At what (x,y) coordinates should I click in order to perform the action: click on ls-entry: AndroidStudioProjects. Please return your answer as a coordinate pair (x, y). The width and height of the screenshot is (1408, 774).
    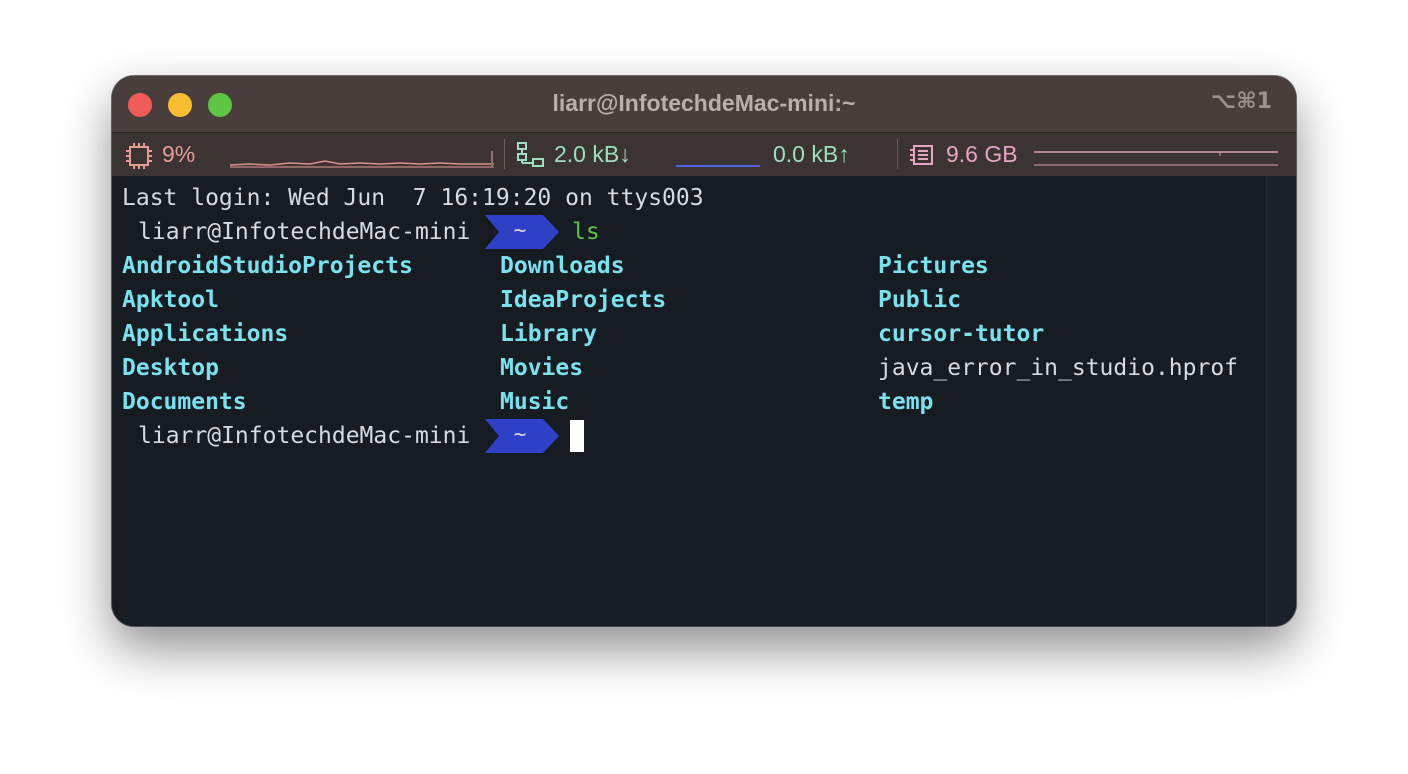
    Looking at the image, I should click on (267, 266).